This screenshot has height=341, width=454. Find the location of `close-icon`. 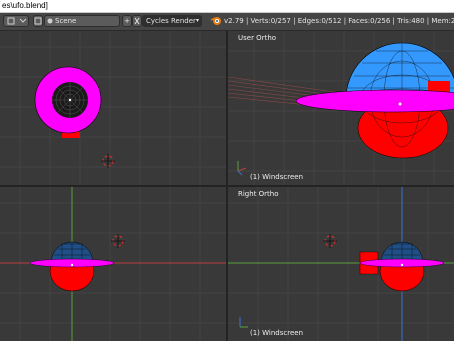

close-icon is located at coordinates (137, 21).